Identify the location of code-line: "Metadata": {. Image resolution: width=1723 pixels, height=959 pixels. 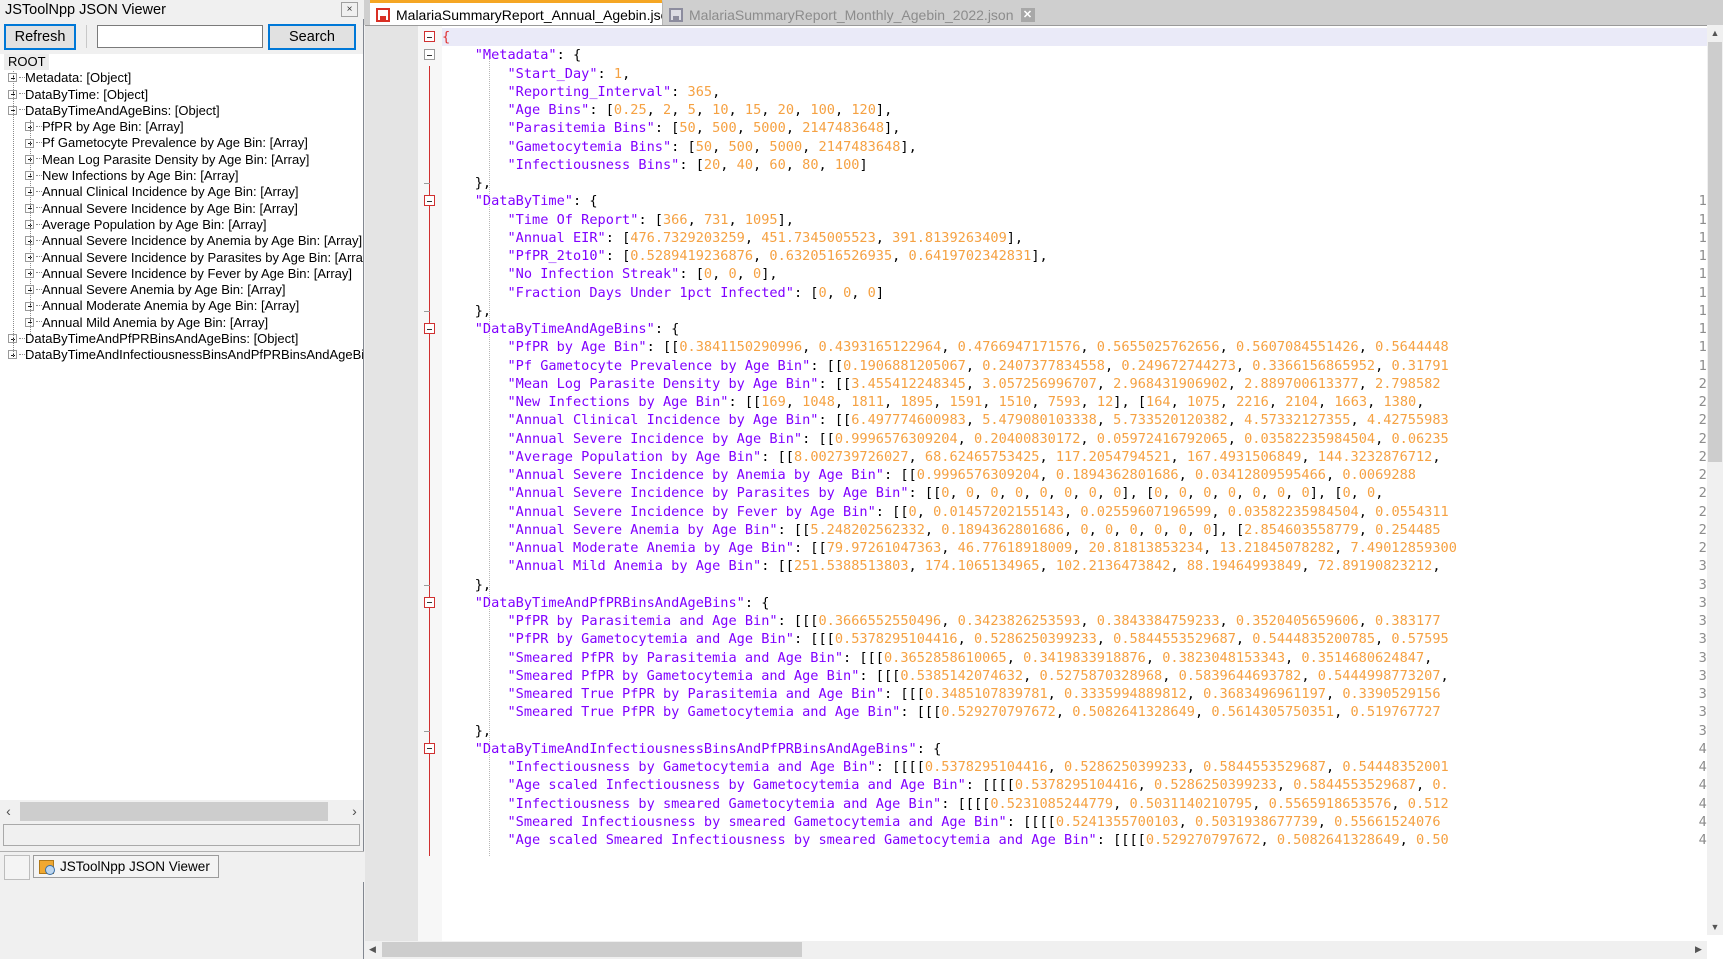
(1082, 55).